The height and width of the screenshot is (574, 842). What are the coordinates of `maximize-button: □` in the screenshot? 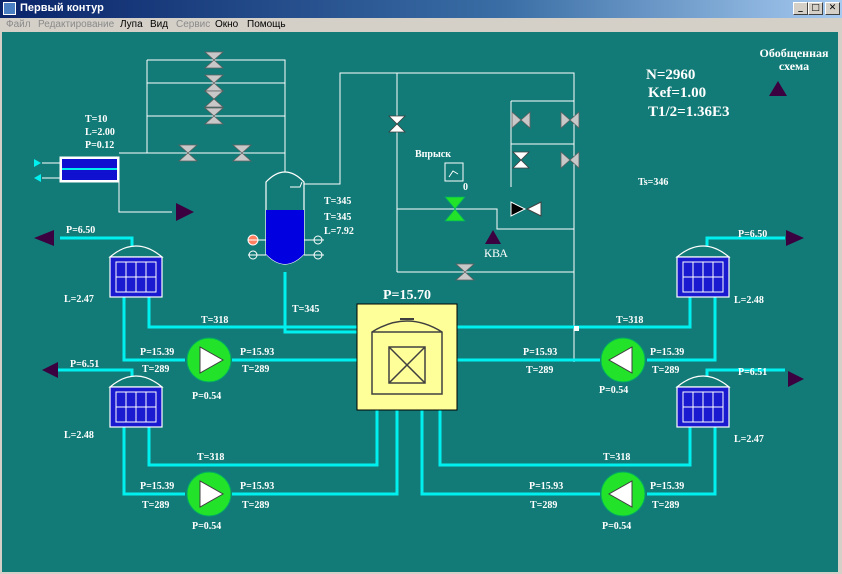 It's located at (815, 8).